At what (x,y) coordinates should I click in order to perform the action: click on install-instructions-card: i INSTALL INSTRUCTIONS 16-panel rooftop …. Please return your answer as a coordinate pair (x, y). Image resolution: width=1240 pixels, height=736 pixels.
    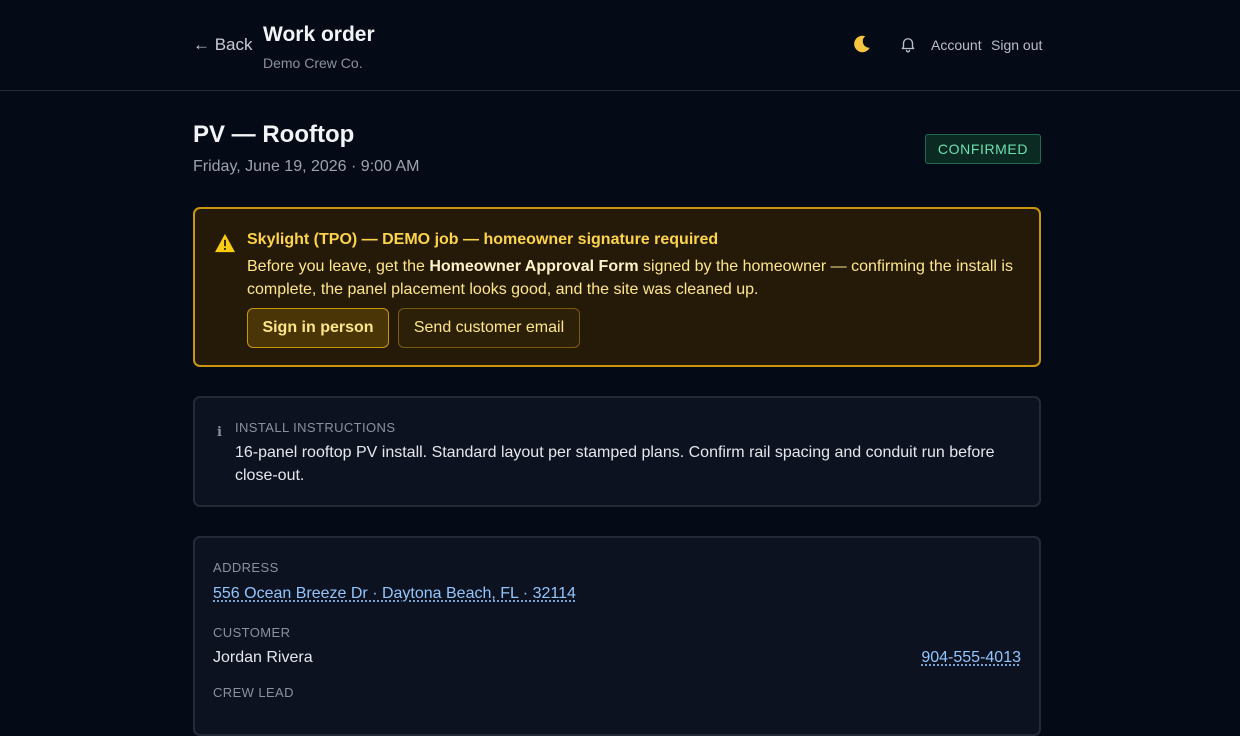
    Looking at the image, I should click on (617, 451).